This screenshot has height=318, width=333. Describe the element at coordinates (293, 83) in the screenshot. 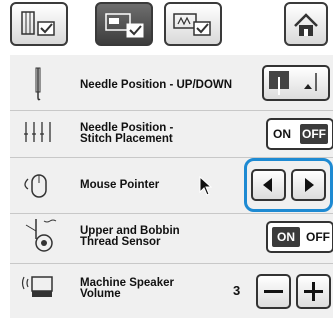

I see `needle-up-down-icon` at that location.